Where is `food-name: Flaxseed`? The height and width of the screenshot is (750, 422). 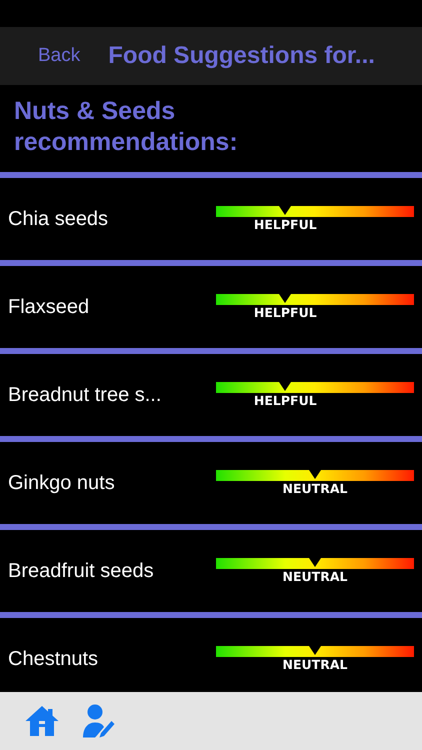
food-name: Flaxseed is located at coordinates (49, 307).